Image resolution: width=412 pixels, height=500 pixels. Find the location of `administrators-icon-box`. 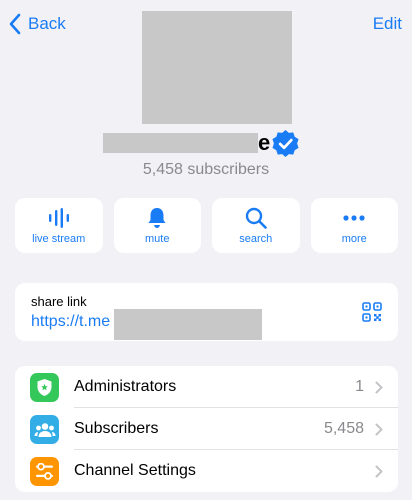

administrators-icon-box is located at coordinates (44, 387).